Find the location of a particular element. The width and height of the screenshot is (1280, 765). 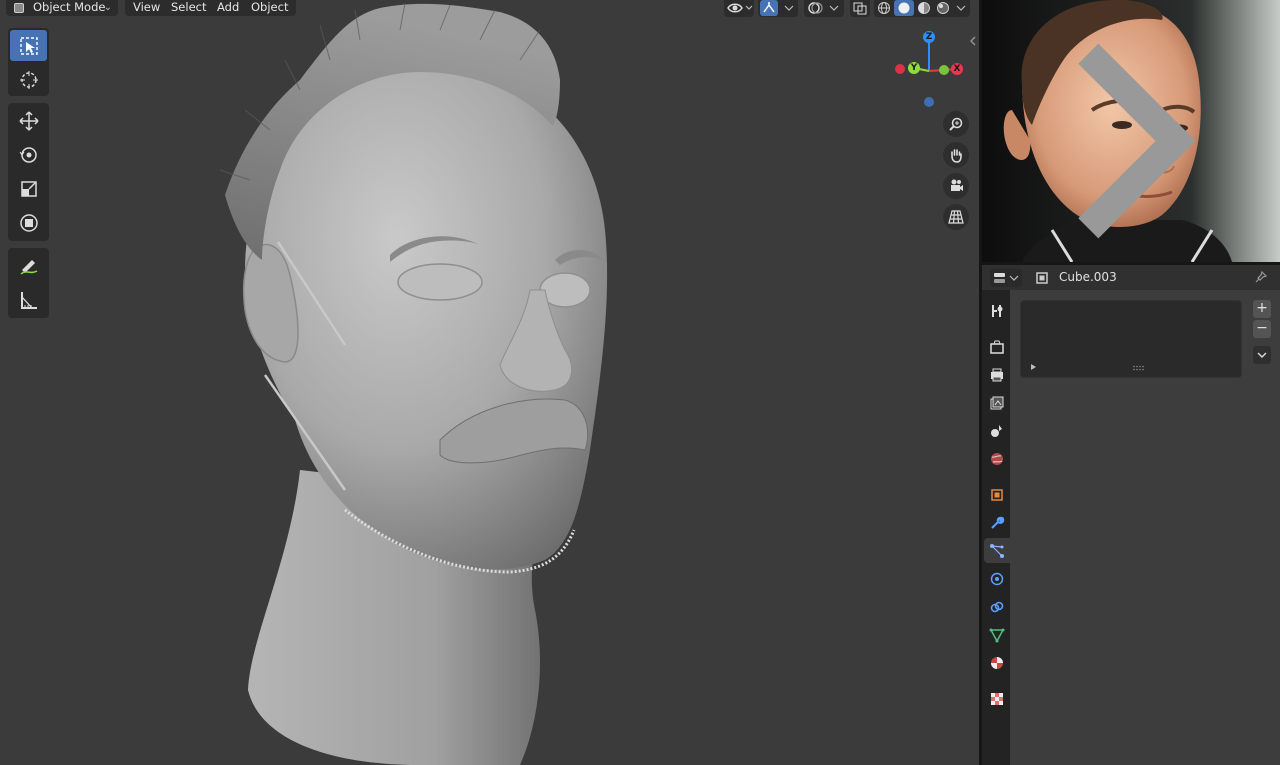

tool-scale is located at coordinates (28, 188).